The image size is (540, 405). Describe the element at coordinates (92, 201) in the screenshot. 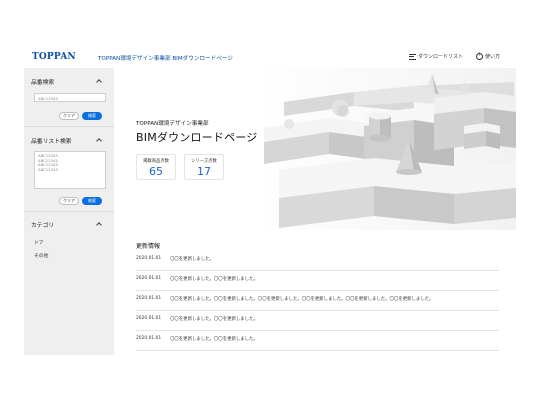

I see `list-search-button: 検索` at that location.